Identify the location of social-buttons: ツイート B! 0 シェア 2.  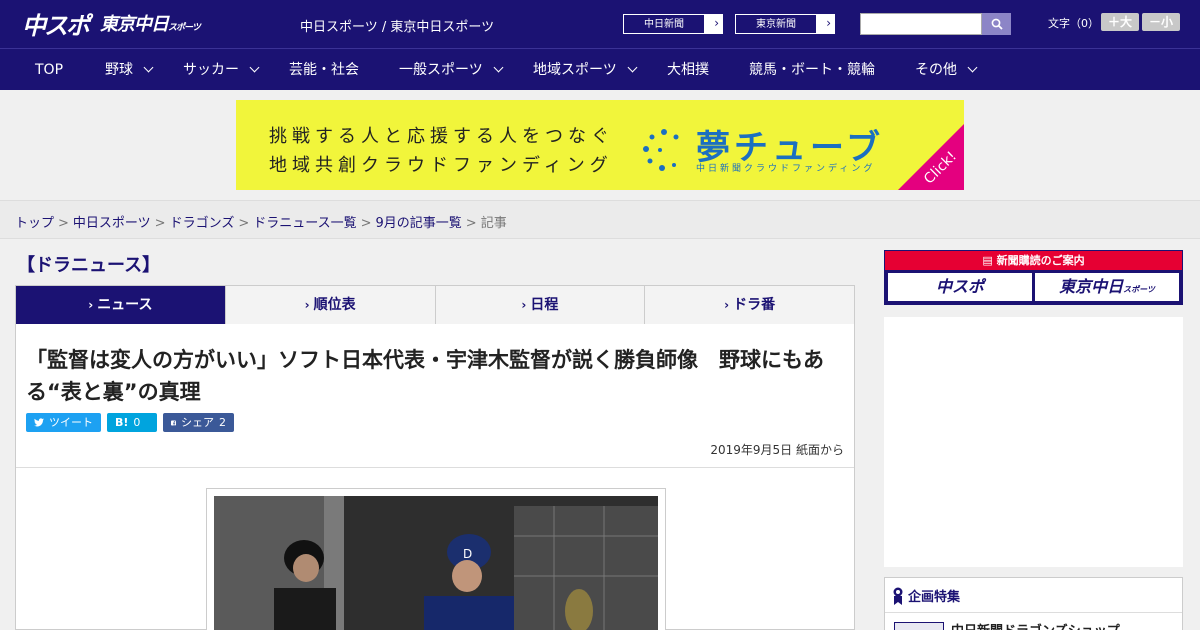
(130, 422).